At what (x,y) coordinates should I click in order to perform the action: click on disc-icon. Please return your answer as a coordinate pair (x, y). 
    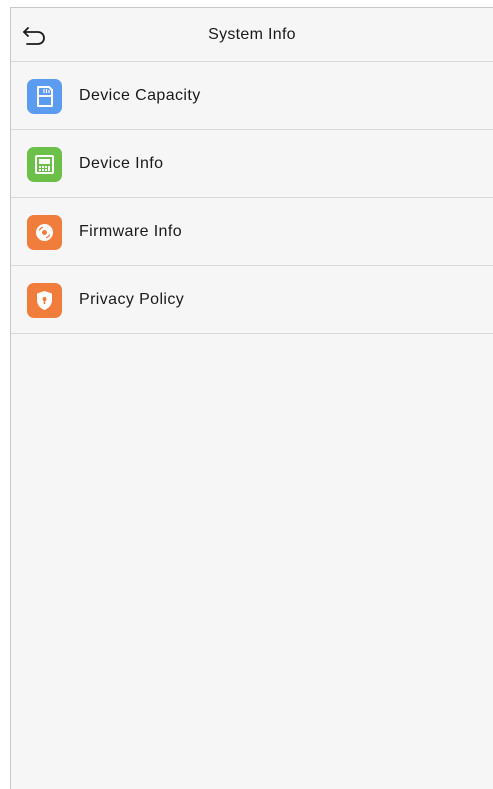
    Looking at the image, I should click on (44, 232).